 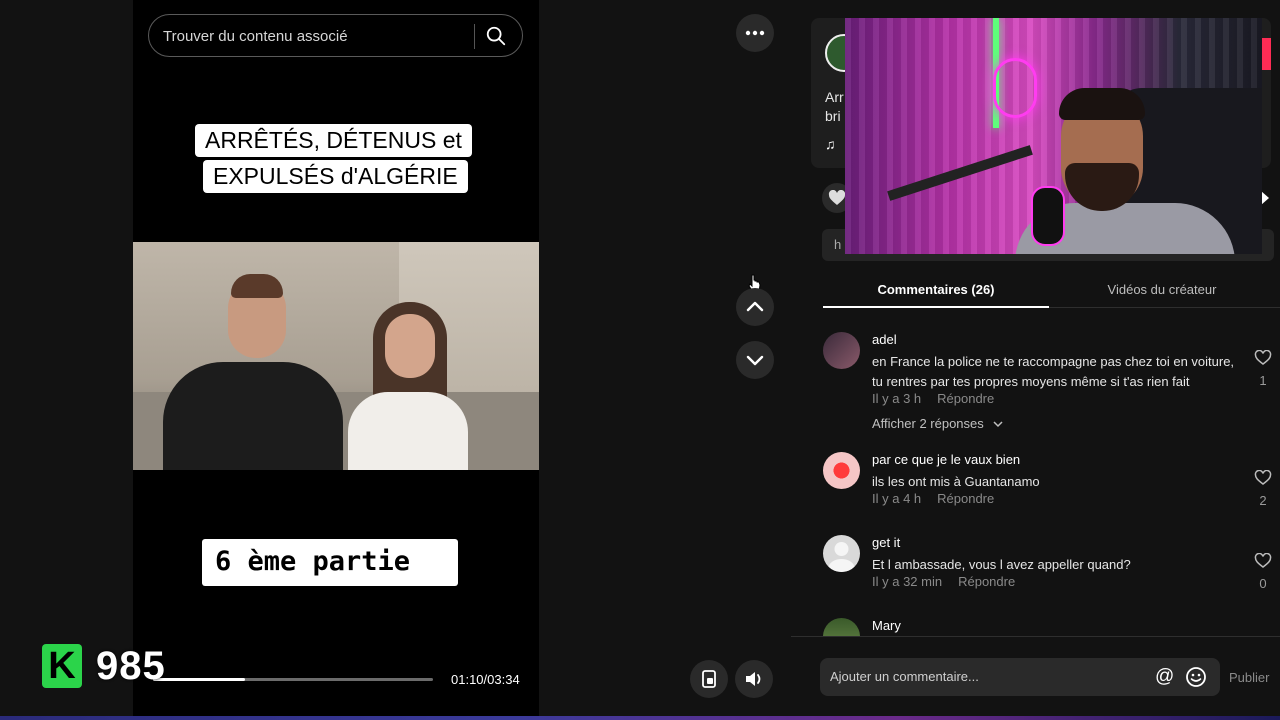 I want to click on commenter-name: get it, so click(x=886, y=542).